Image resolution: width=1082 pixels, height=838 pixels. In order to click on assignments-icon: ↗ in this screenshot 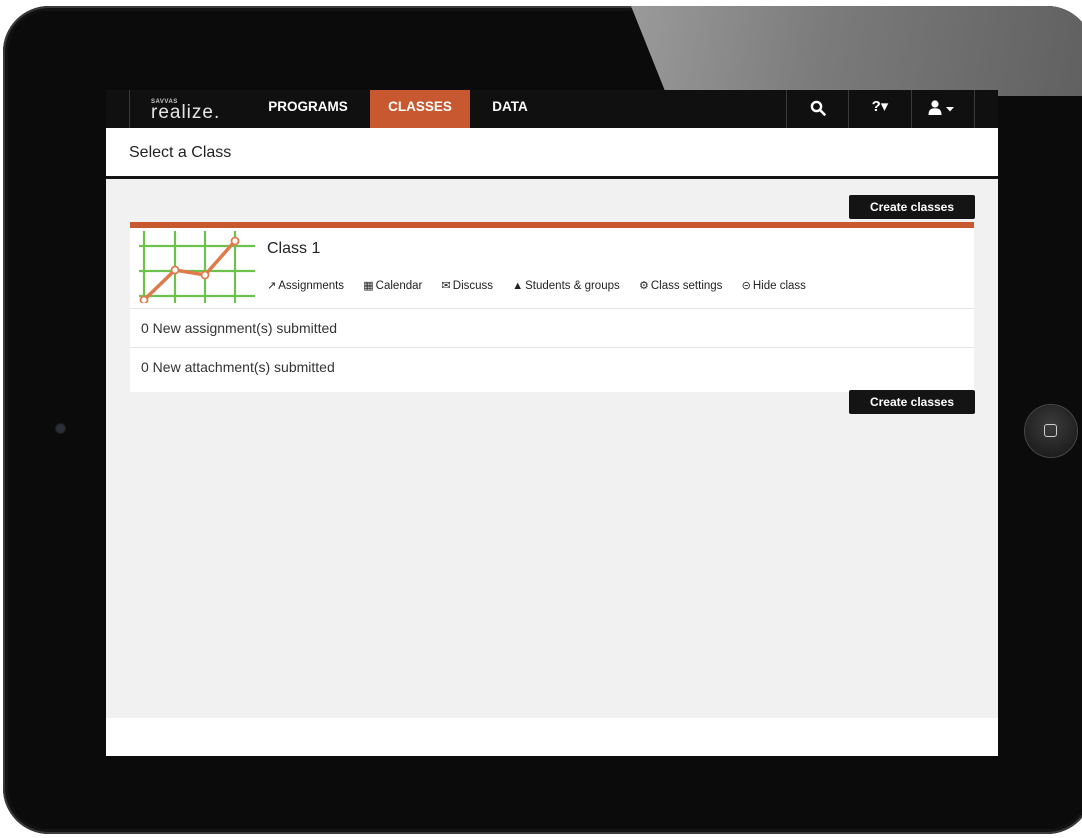, I will do `click(272, 286)`.